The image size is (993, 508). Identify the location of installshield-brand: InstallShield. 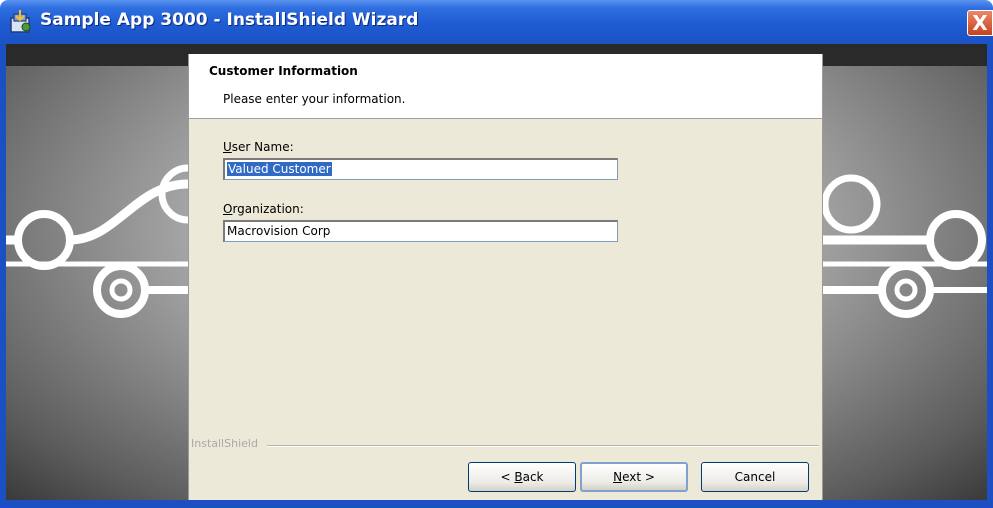
(224, 443).